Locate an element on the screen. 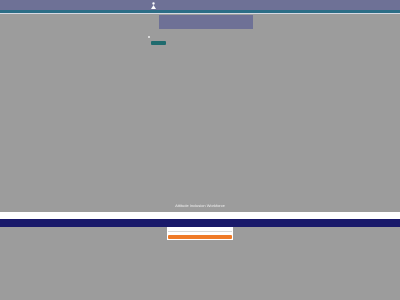  subscribe-button is located at coordinates (200, 237).